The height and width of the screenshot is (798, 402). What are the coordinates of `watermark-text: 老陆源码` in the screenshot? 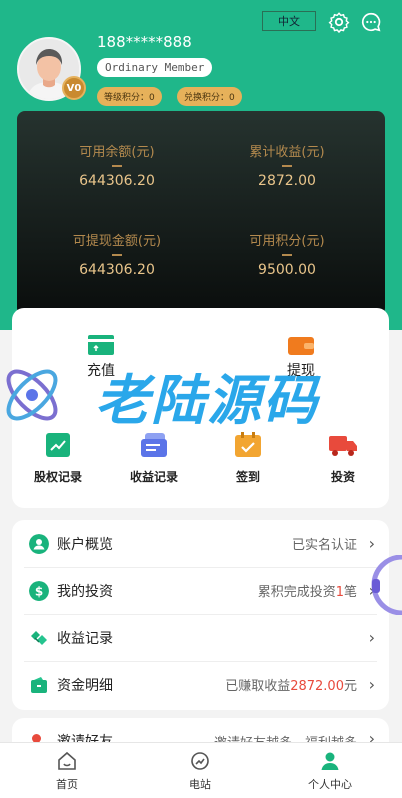 It's located at (207, 400).